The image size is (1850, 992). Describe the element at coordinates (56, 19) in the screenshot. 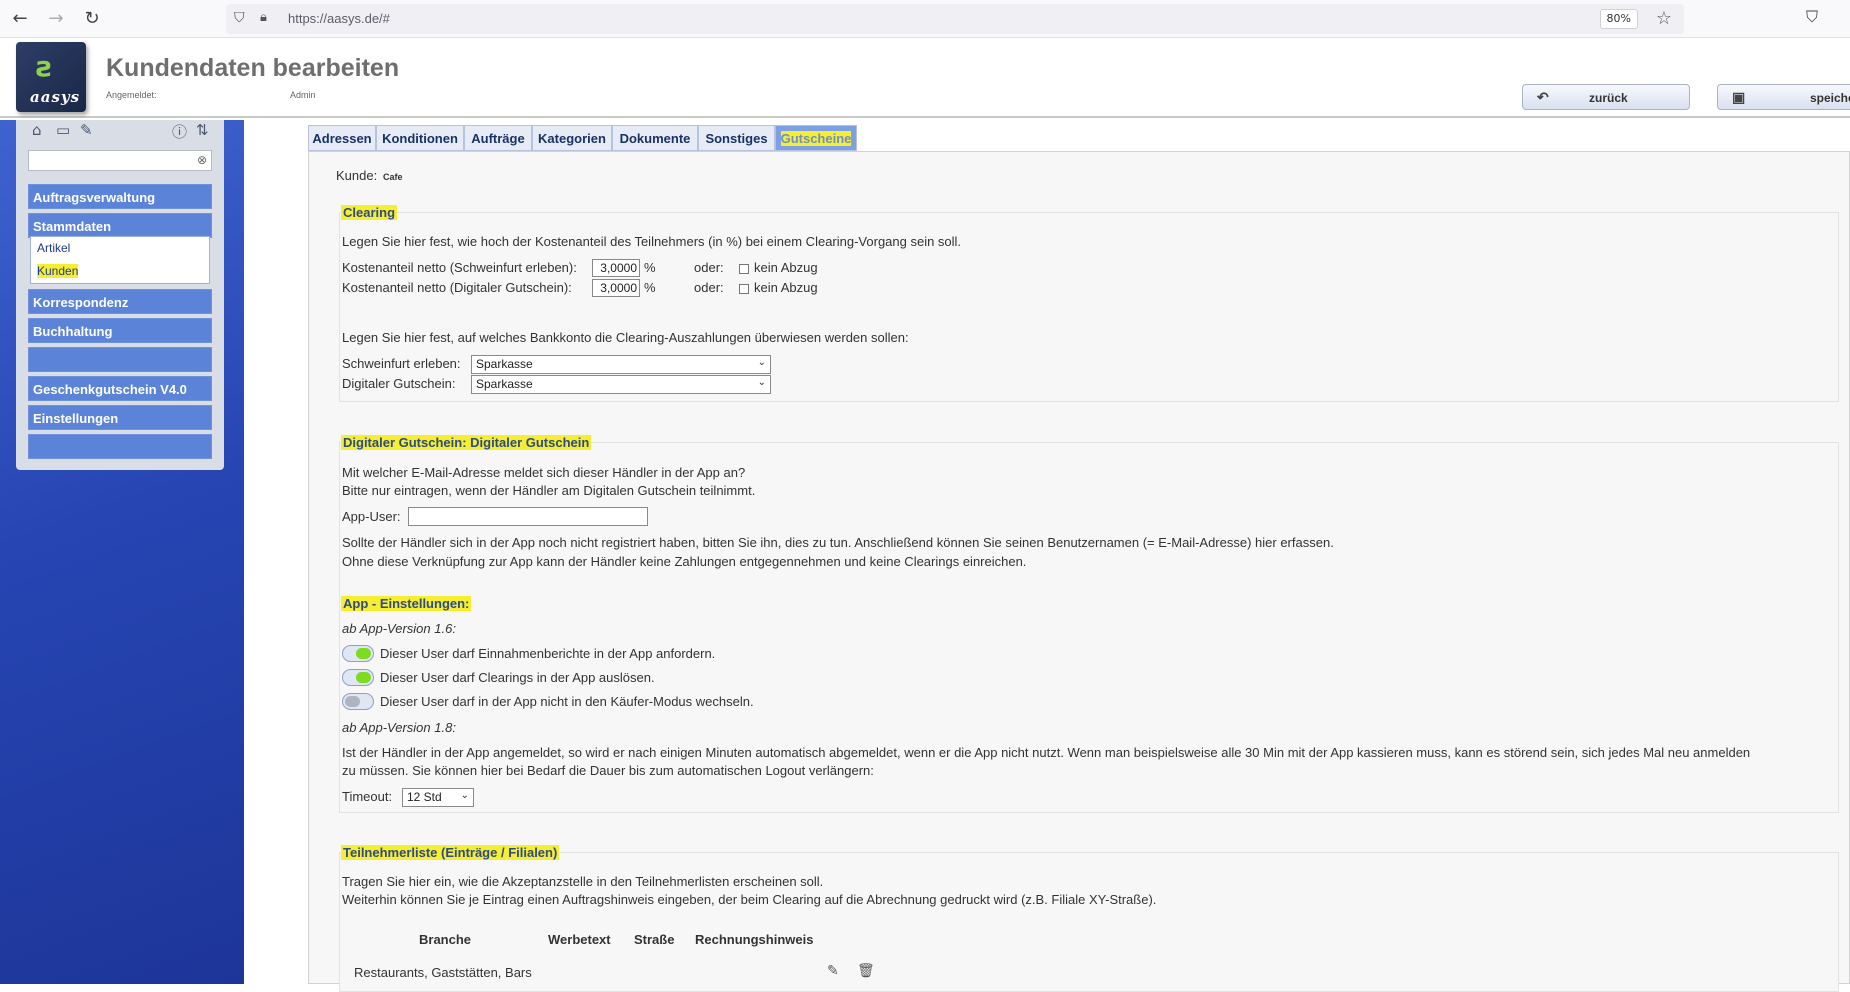

I see `forward-arrow-icon: →` at that location.